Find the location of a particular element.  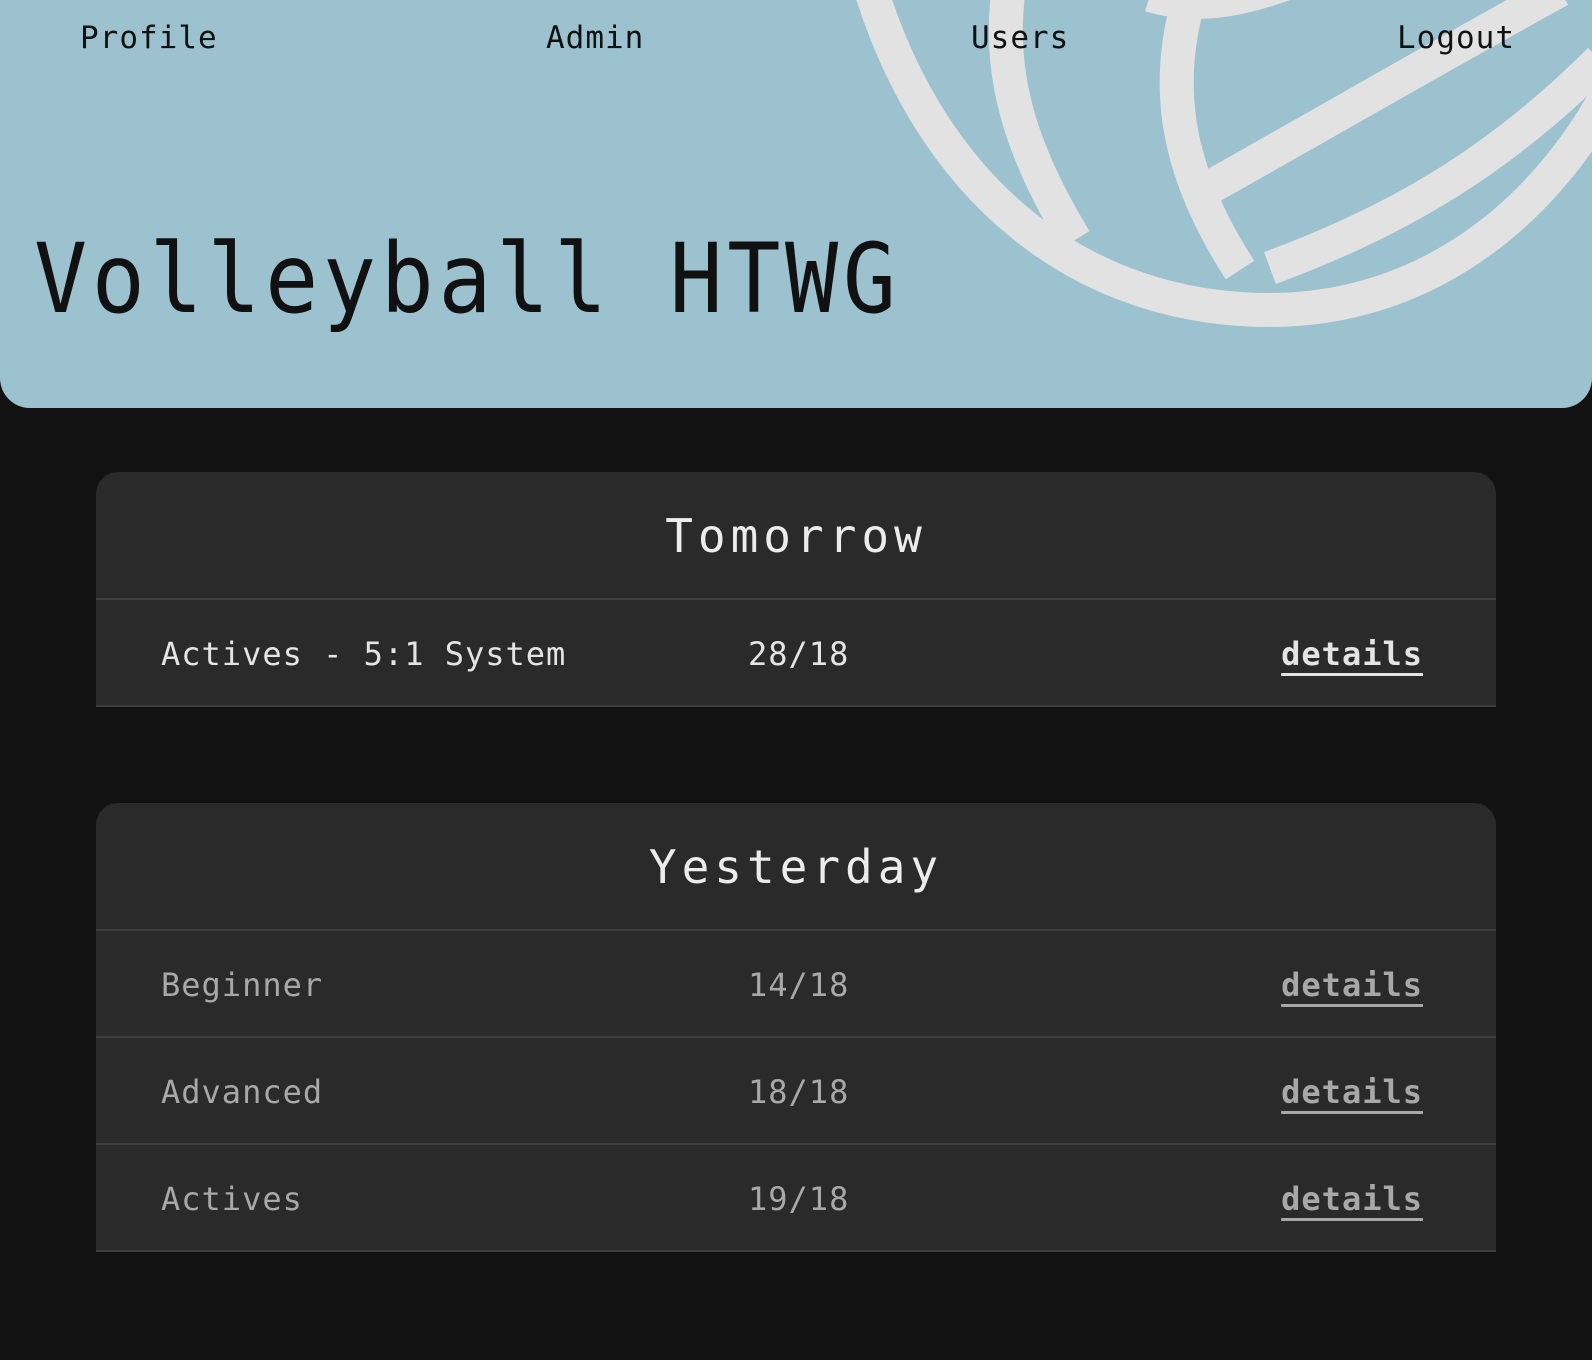

session-name: Advanced is located at coordinates (242, 1092).